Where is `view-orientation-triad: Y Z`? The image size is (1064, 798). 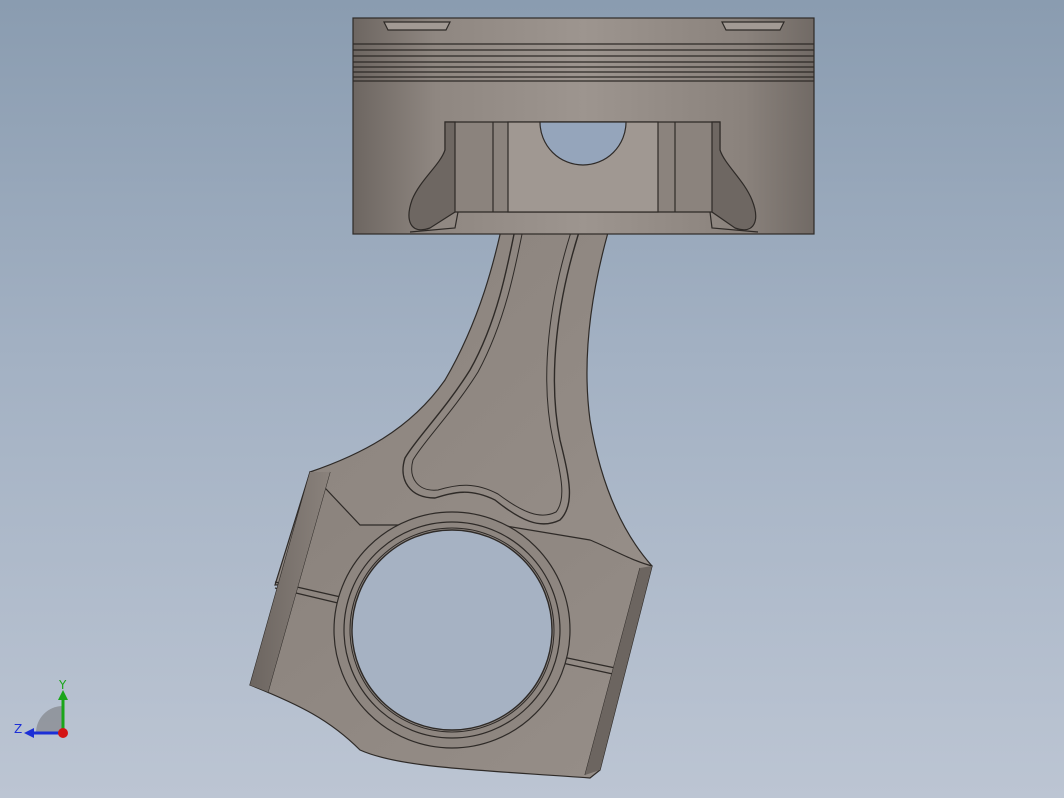 view-orientation-triad: Y Z is located at coordinates (43, 711).